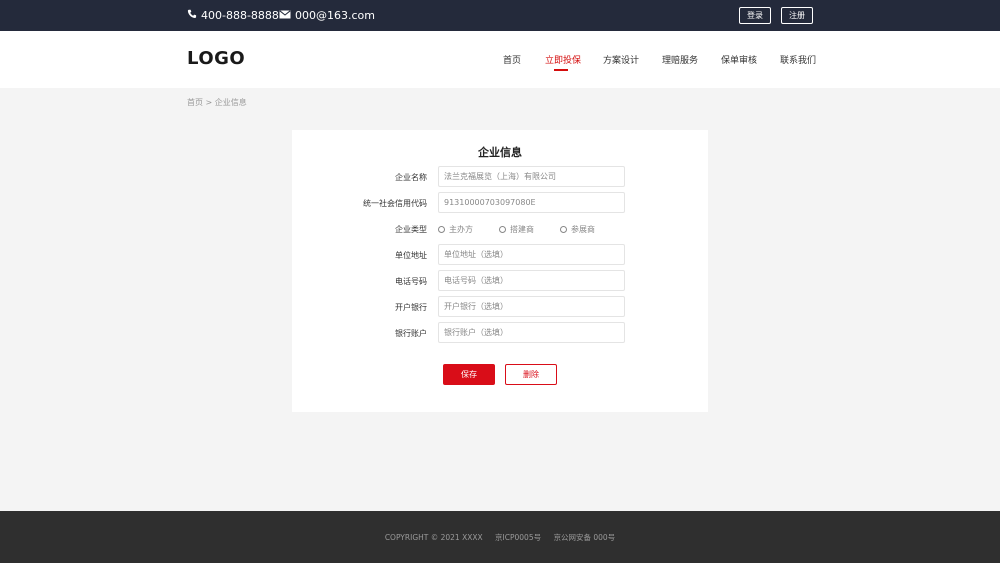 The width and height of the screenshot is (1000, 563). Describe the element at coordinates (411, 333) in the screenshot. I see `account-label: 银行账户` at that location.